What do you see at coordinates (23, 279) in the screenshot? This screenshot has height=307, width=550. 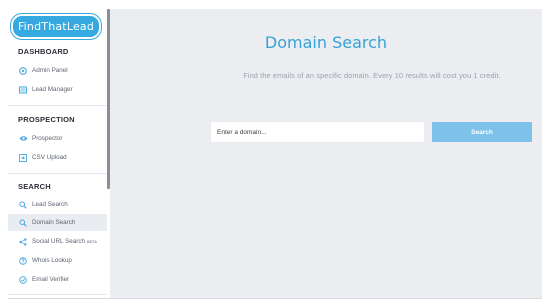 I see `verify-icon` at bounding box center [23, 279].